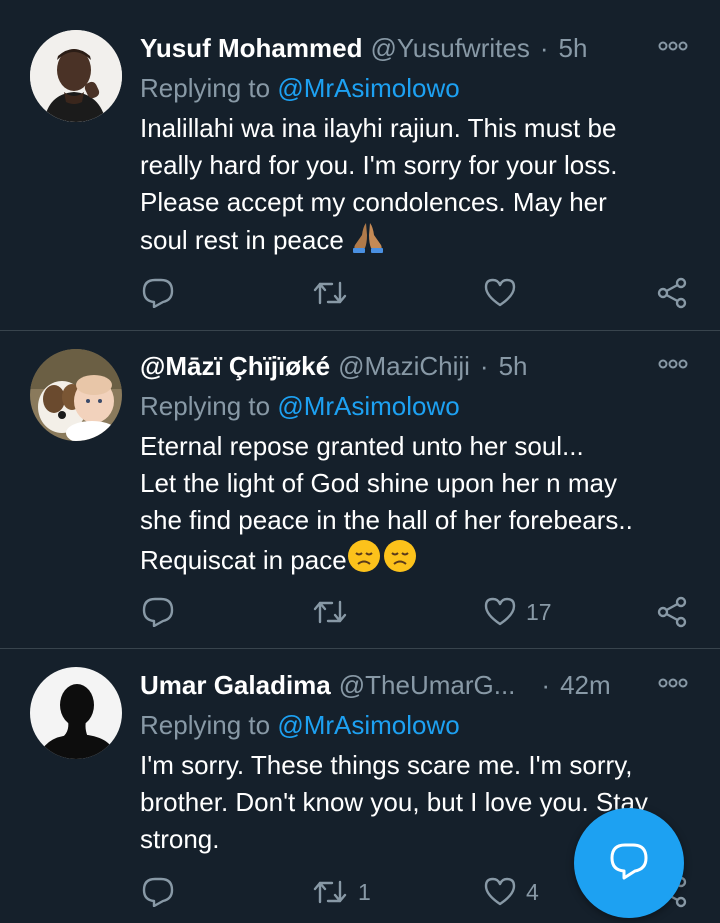 The image size is (720, 923). What do you see at coordinates (532, 891) in the screenshot?
I see `like-count: 4` at bounding box center [532, 891].